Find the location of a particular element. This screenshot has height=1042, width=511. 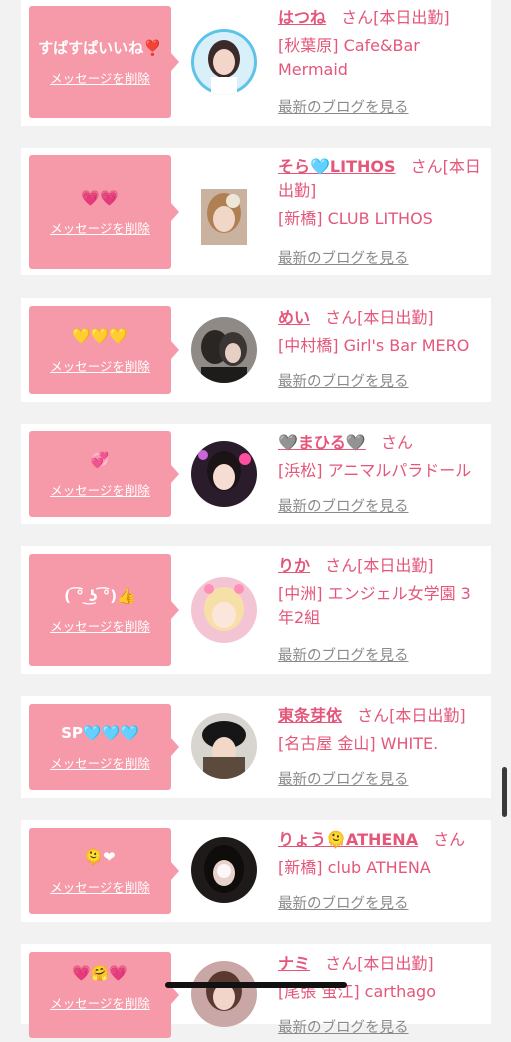

message-text: 💞 is located at coordinates (100, 459).